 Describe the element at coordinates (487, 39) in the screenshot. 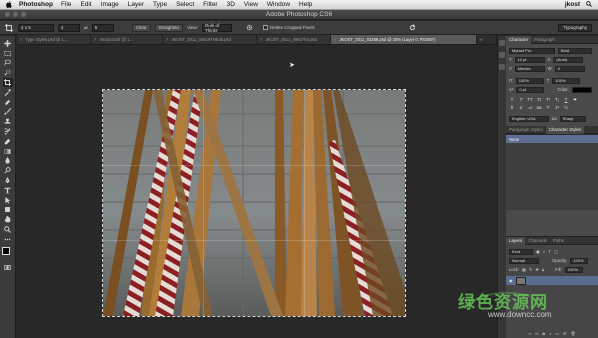

I see `more-tabs-button: »` at that location.